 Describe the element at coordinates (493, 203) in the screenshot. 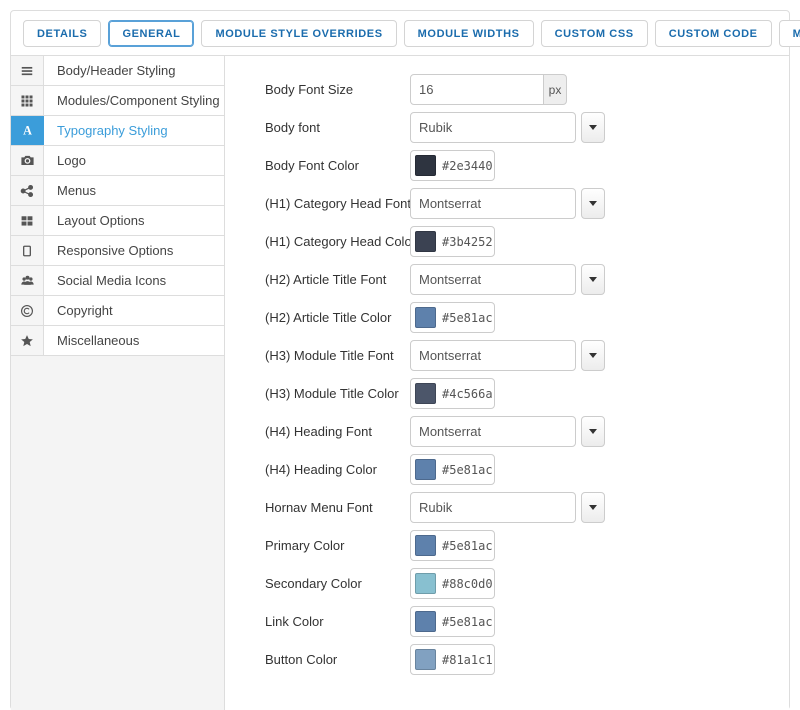

I see `h1-category-head-font-select: Montserrat` at that location.